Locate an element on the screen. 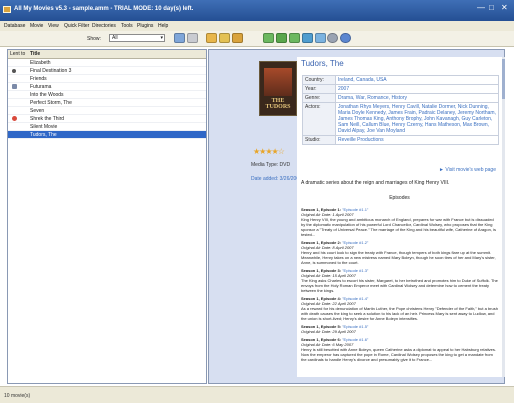 The height and width of the screenshot is (403, 514). edit-icon is located at coordinates (211, 38).